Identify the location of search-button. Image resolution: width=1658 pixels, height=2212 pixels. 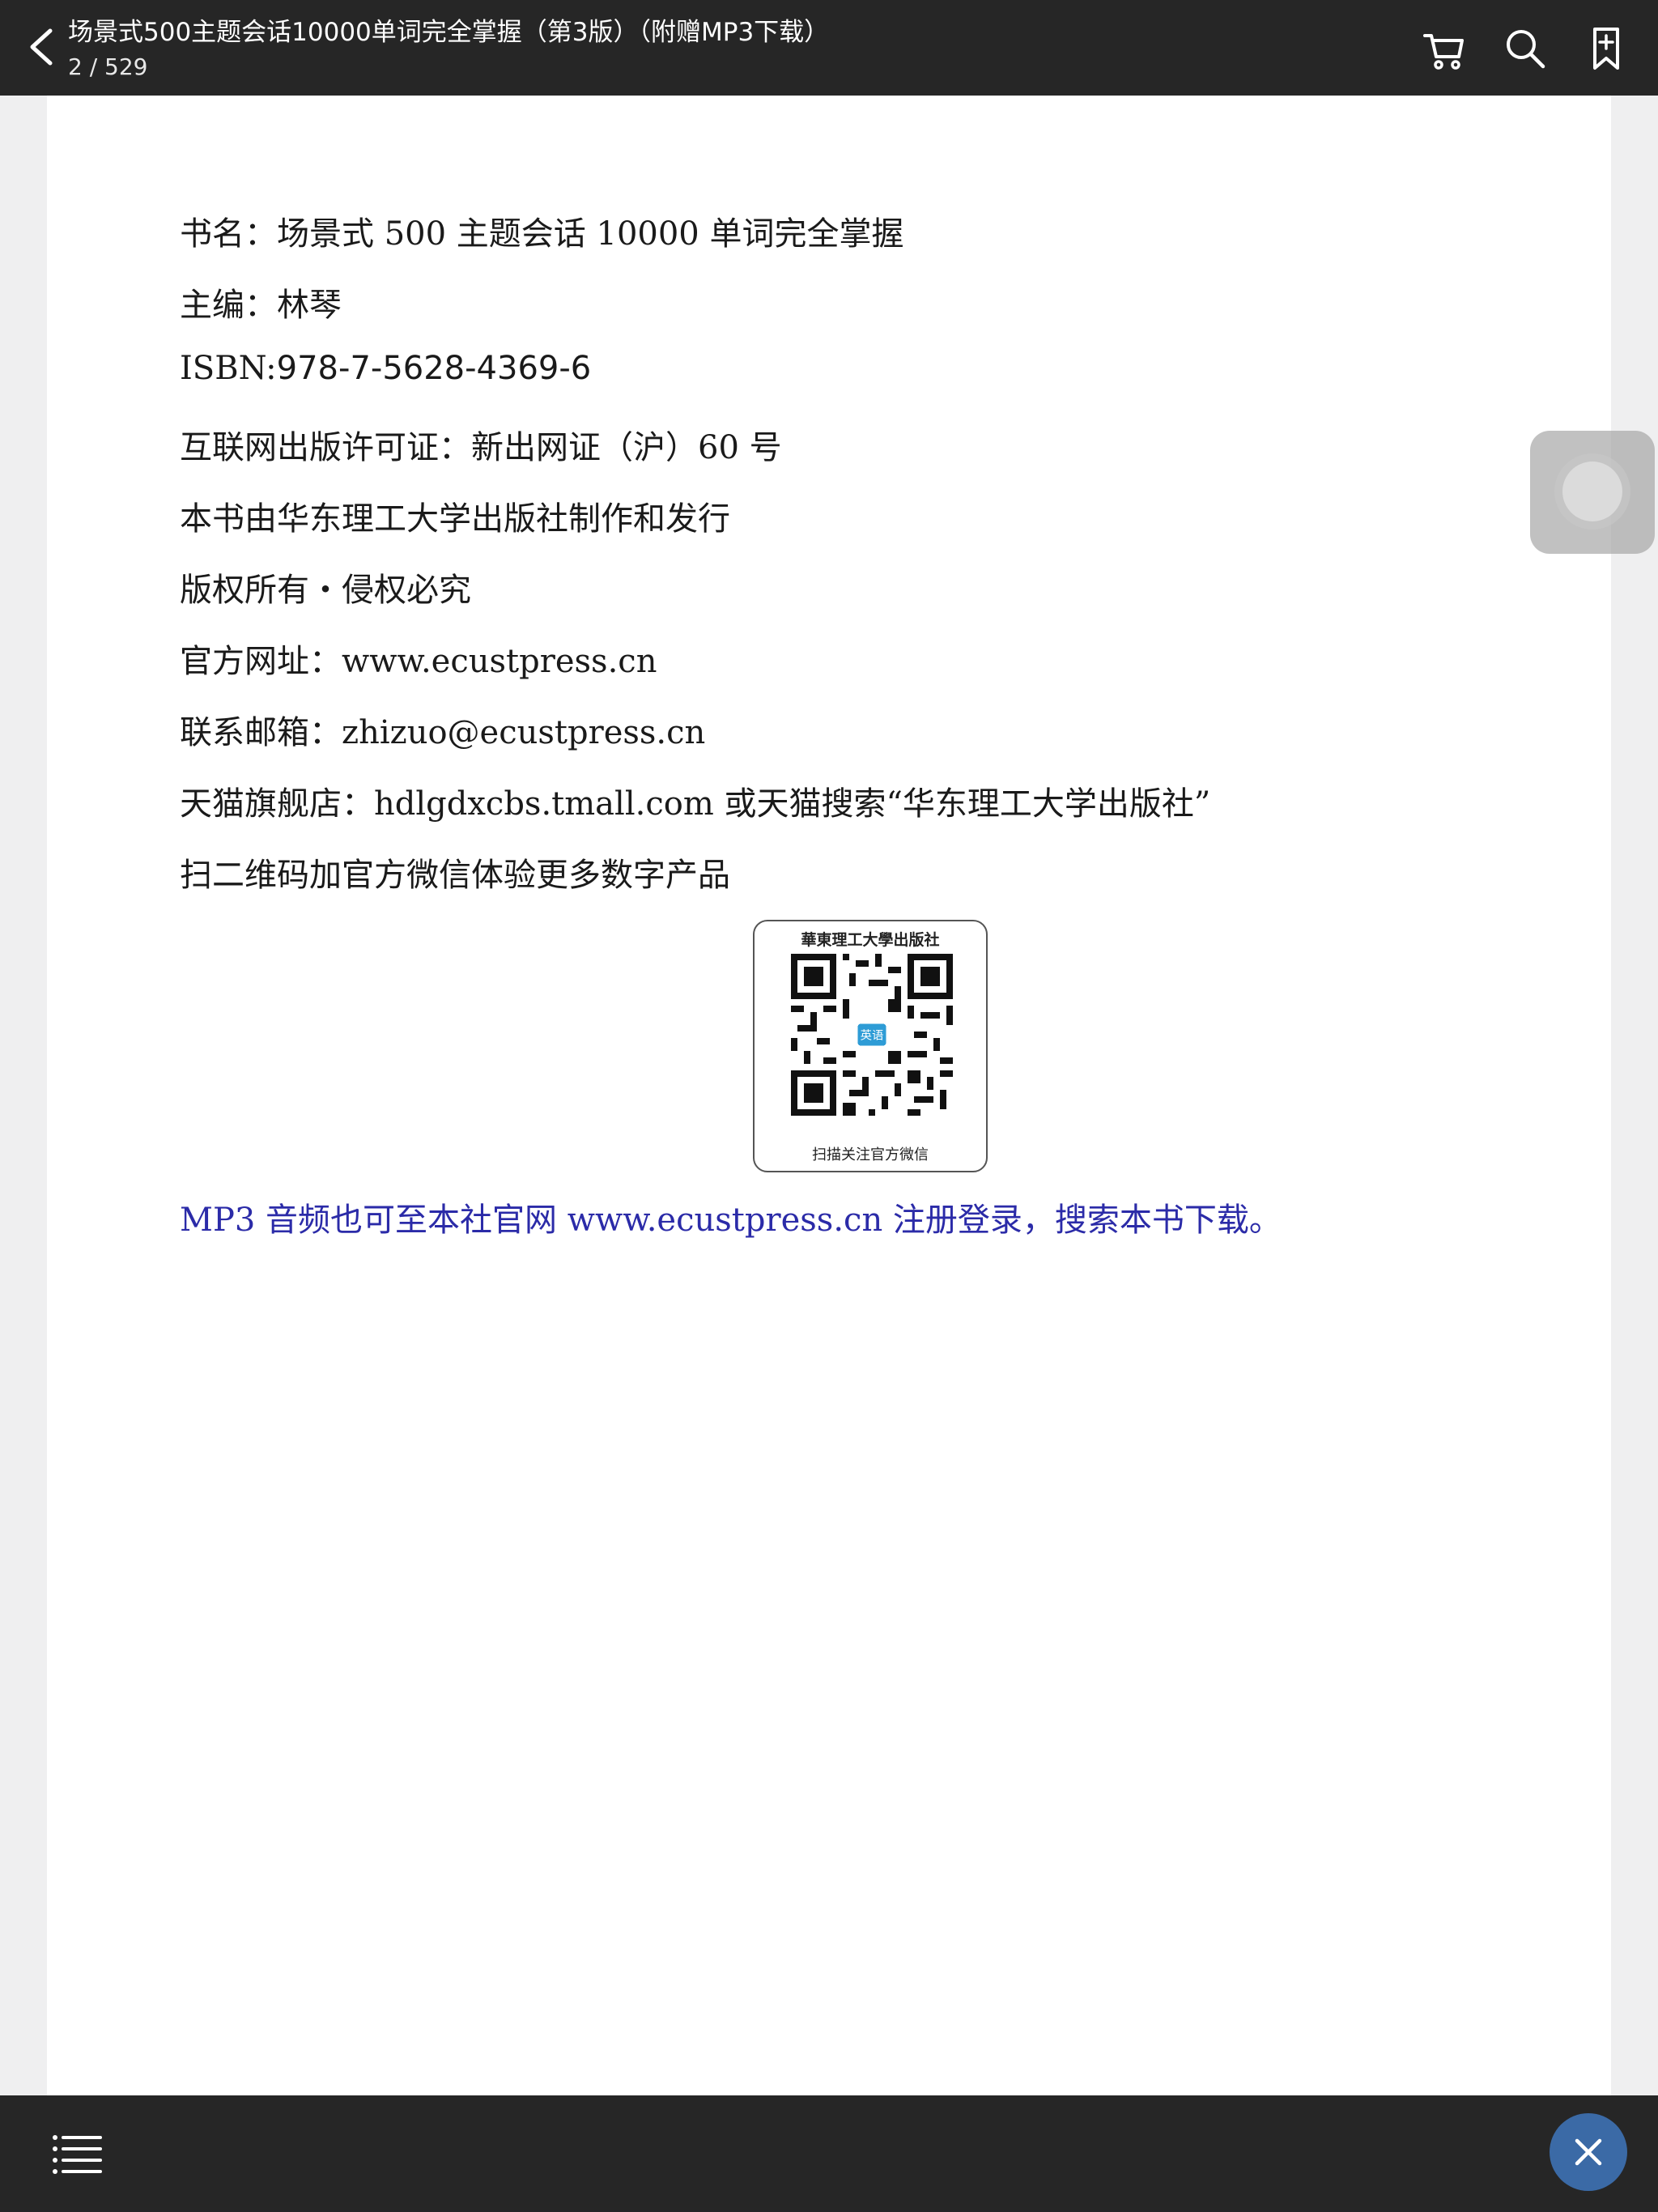
(1525, 49).